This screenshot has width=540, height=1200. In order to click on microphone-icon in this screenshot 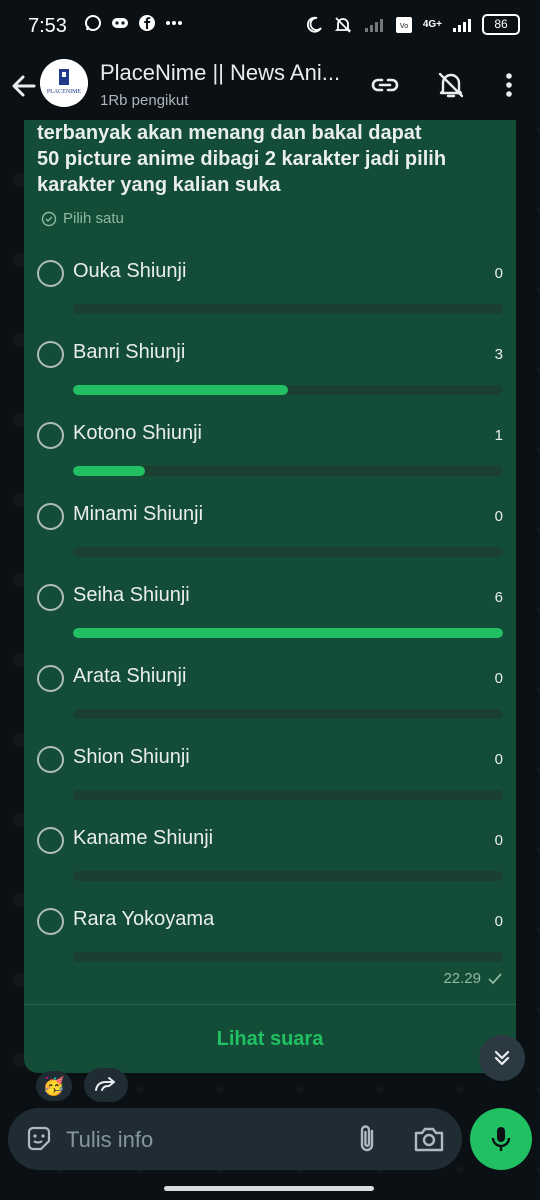, I will do `click(501, 1139)`.